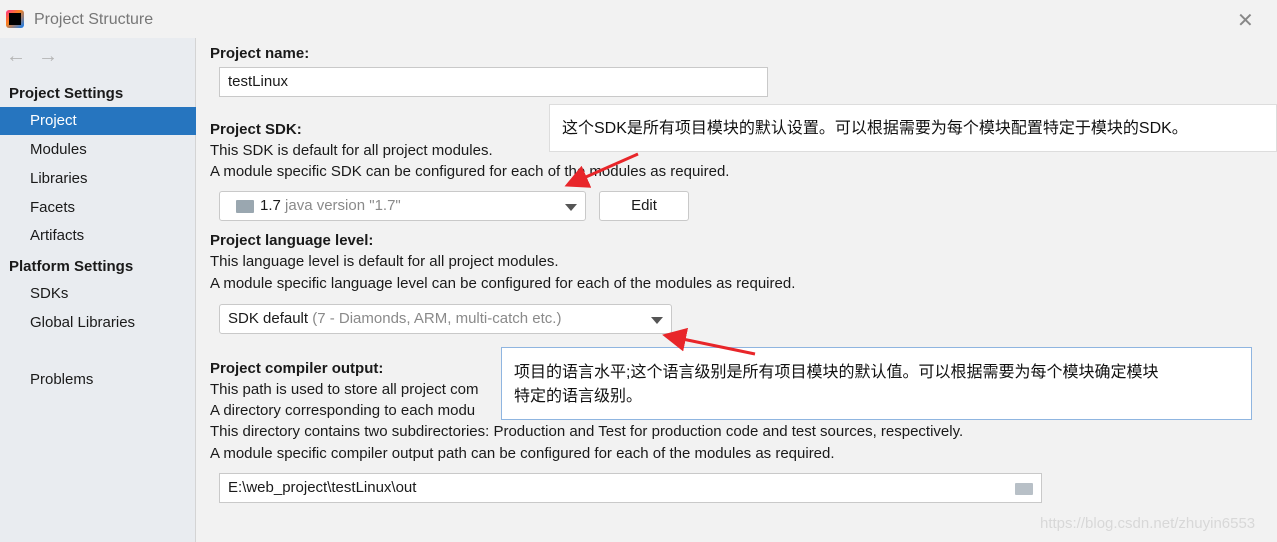 The height and width of the screenshot is (542, 1277). Describe the element at coordinates (601, 170) in the screenshot. I see `sdk-arrow` at that location.